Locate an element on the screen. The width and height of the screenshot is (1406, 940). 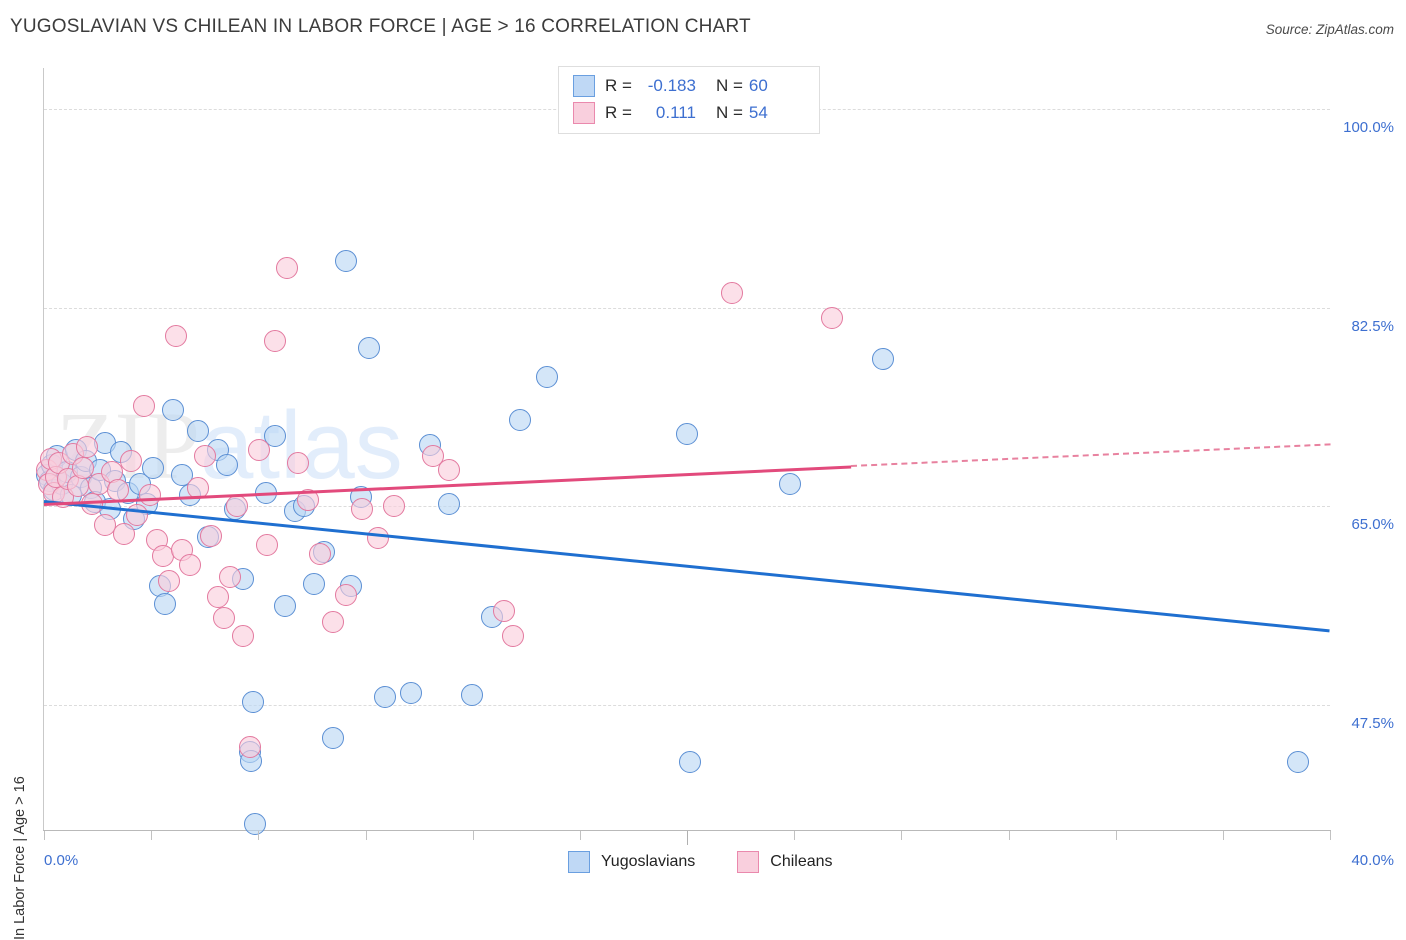
legend-r-label-2: R = is located at coordinates (618, 112).